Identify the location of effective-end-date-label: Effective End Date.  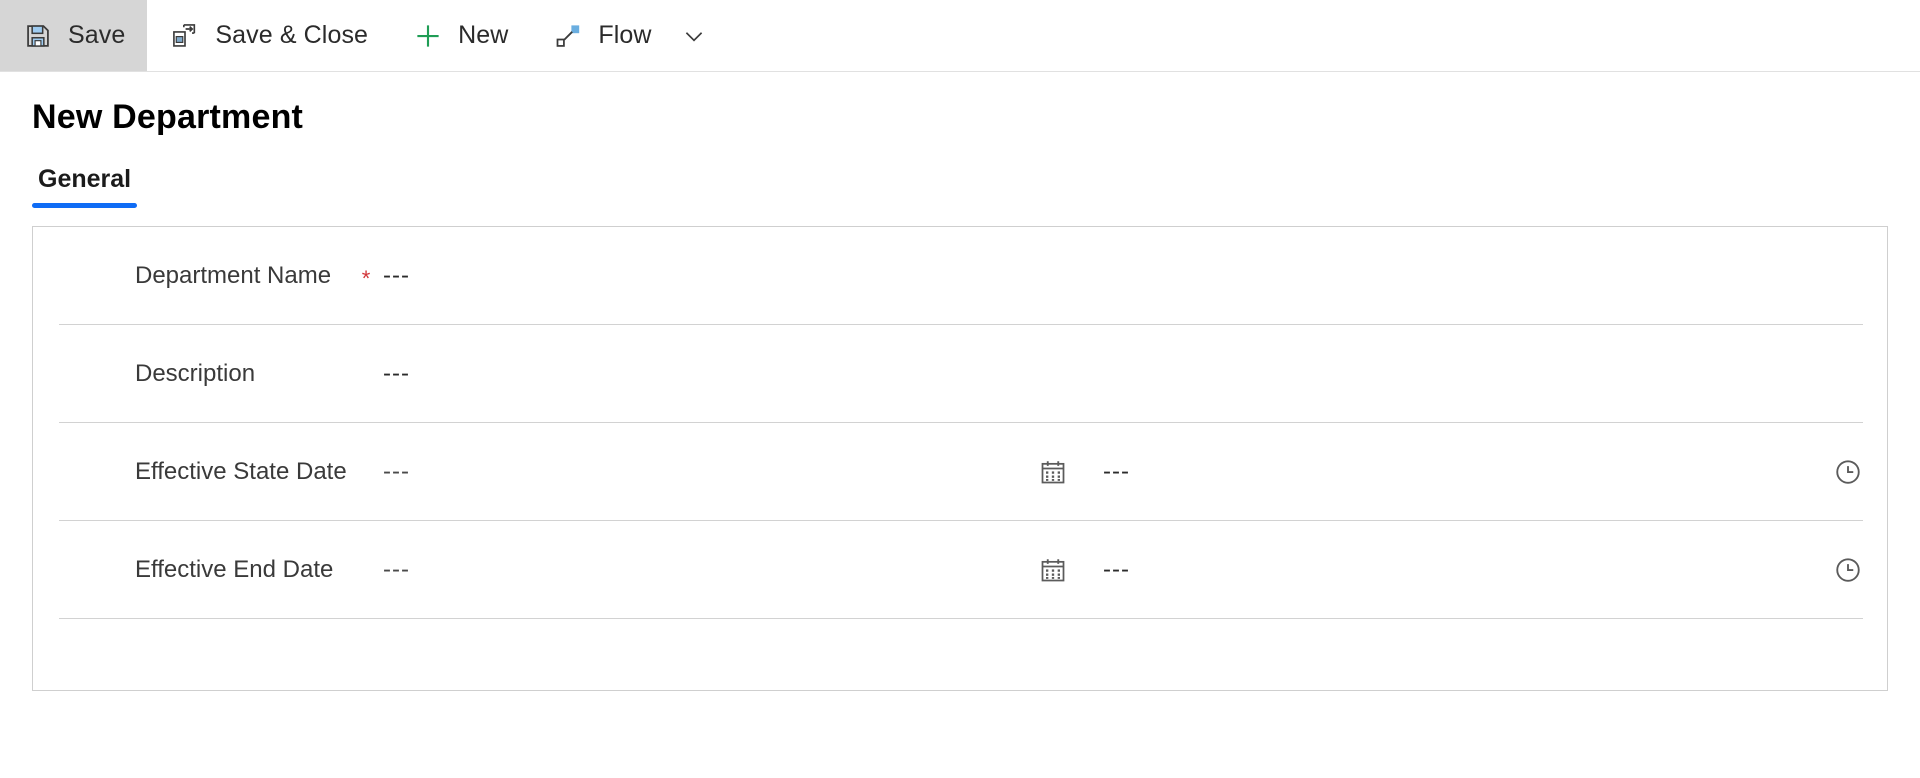
(234, 569).